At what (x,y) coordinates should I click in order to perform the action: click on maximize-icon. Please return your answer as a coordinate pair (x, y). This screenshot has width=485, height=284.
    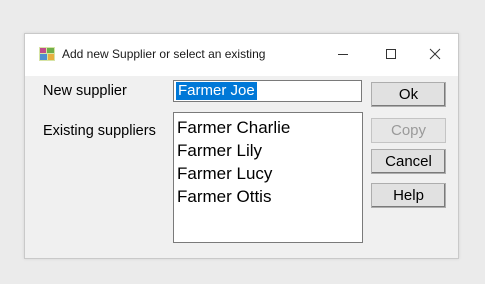
    Looking at the image, I should click on (391, 54).